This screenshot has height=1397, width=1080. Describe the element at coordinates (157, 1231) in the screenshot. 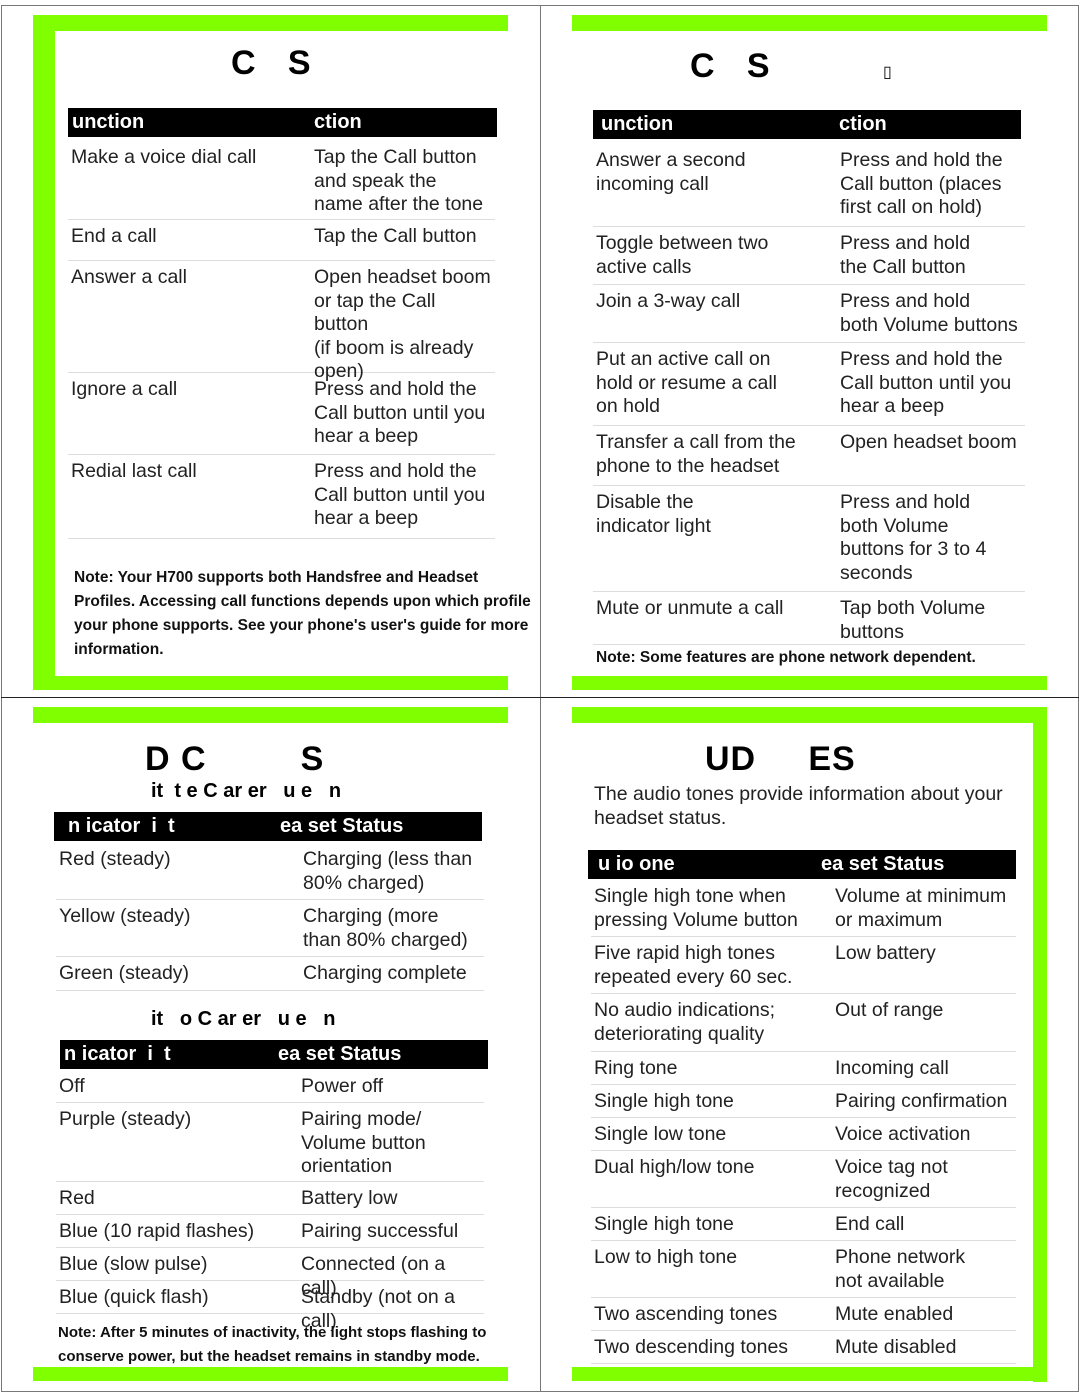

I see `cell-indicator: Blue (10 rapid flashes)` at that location.